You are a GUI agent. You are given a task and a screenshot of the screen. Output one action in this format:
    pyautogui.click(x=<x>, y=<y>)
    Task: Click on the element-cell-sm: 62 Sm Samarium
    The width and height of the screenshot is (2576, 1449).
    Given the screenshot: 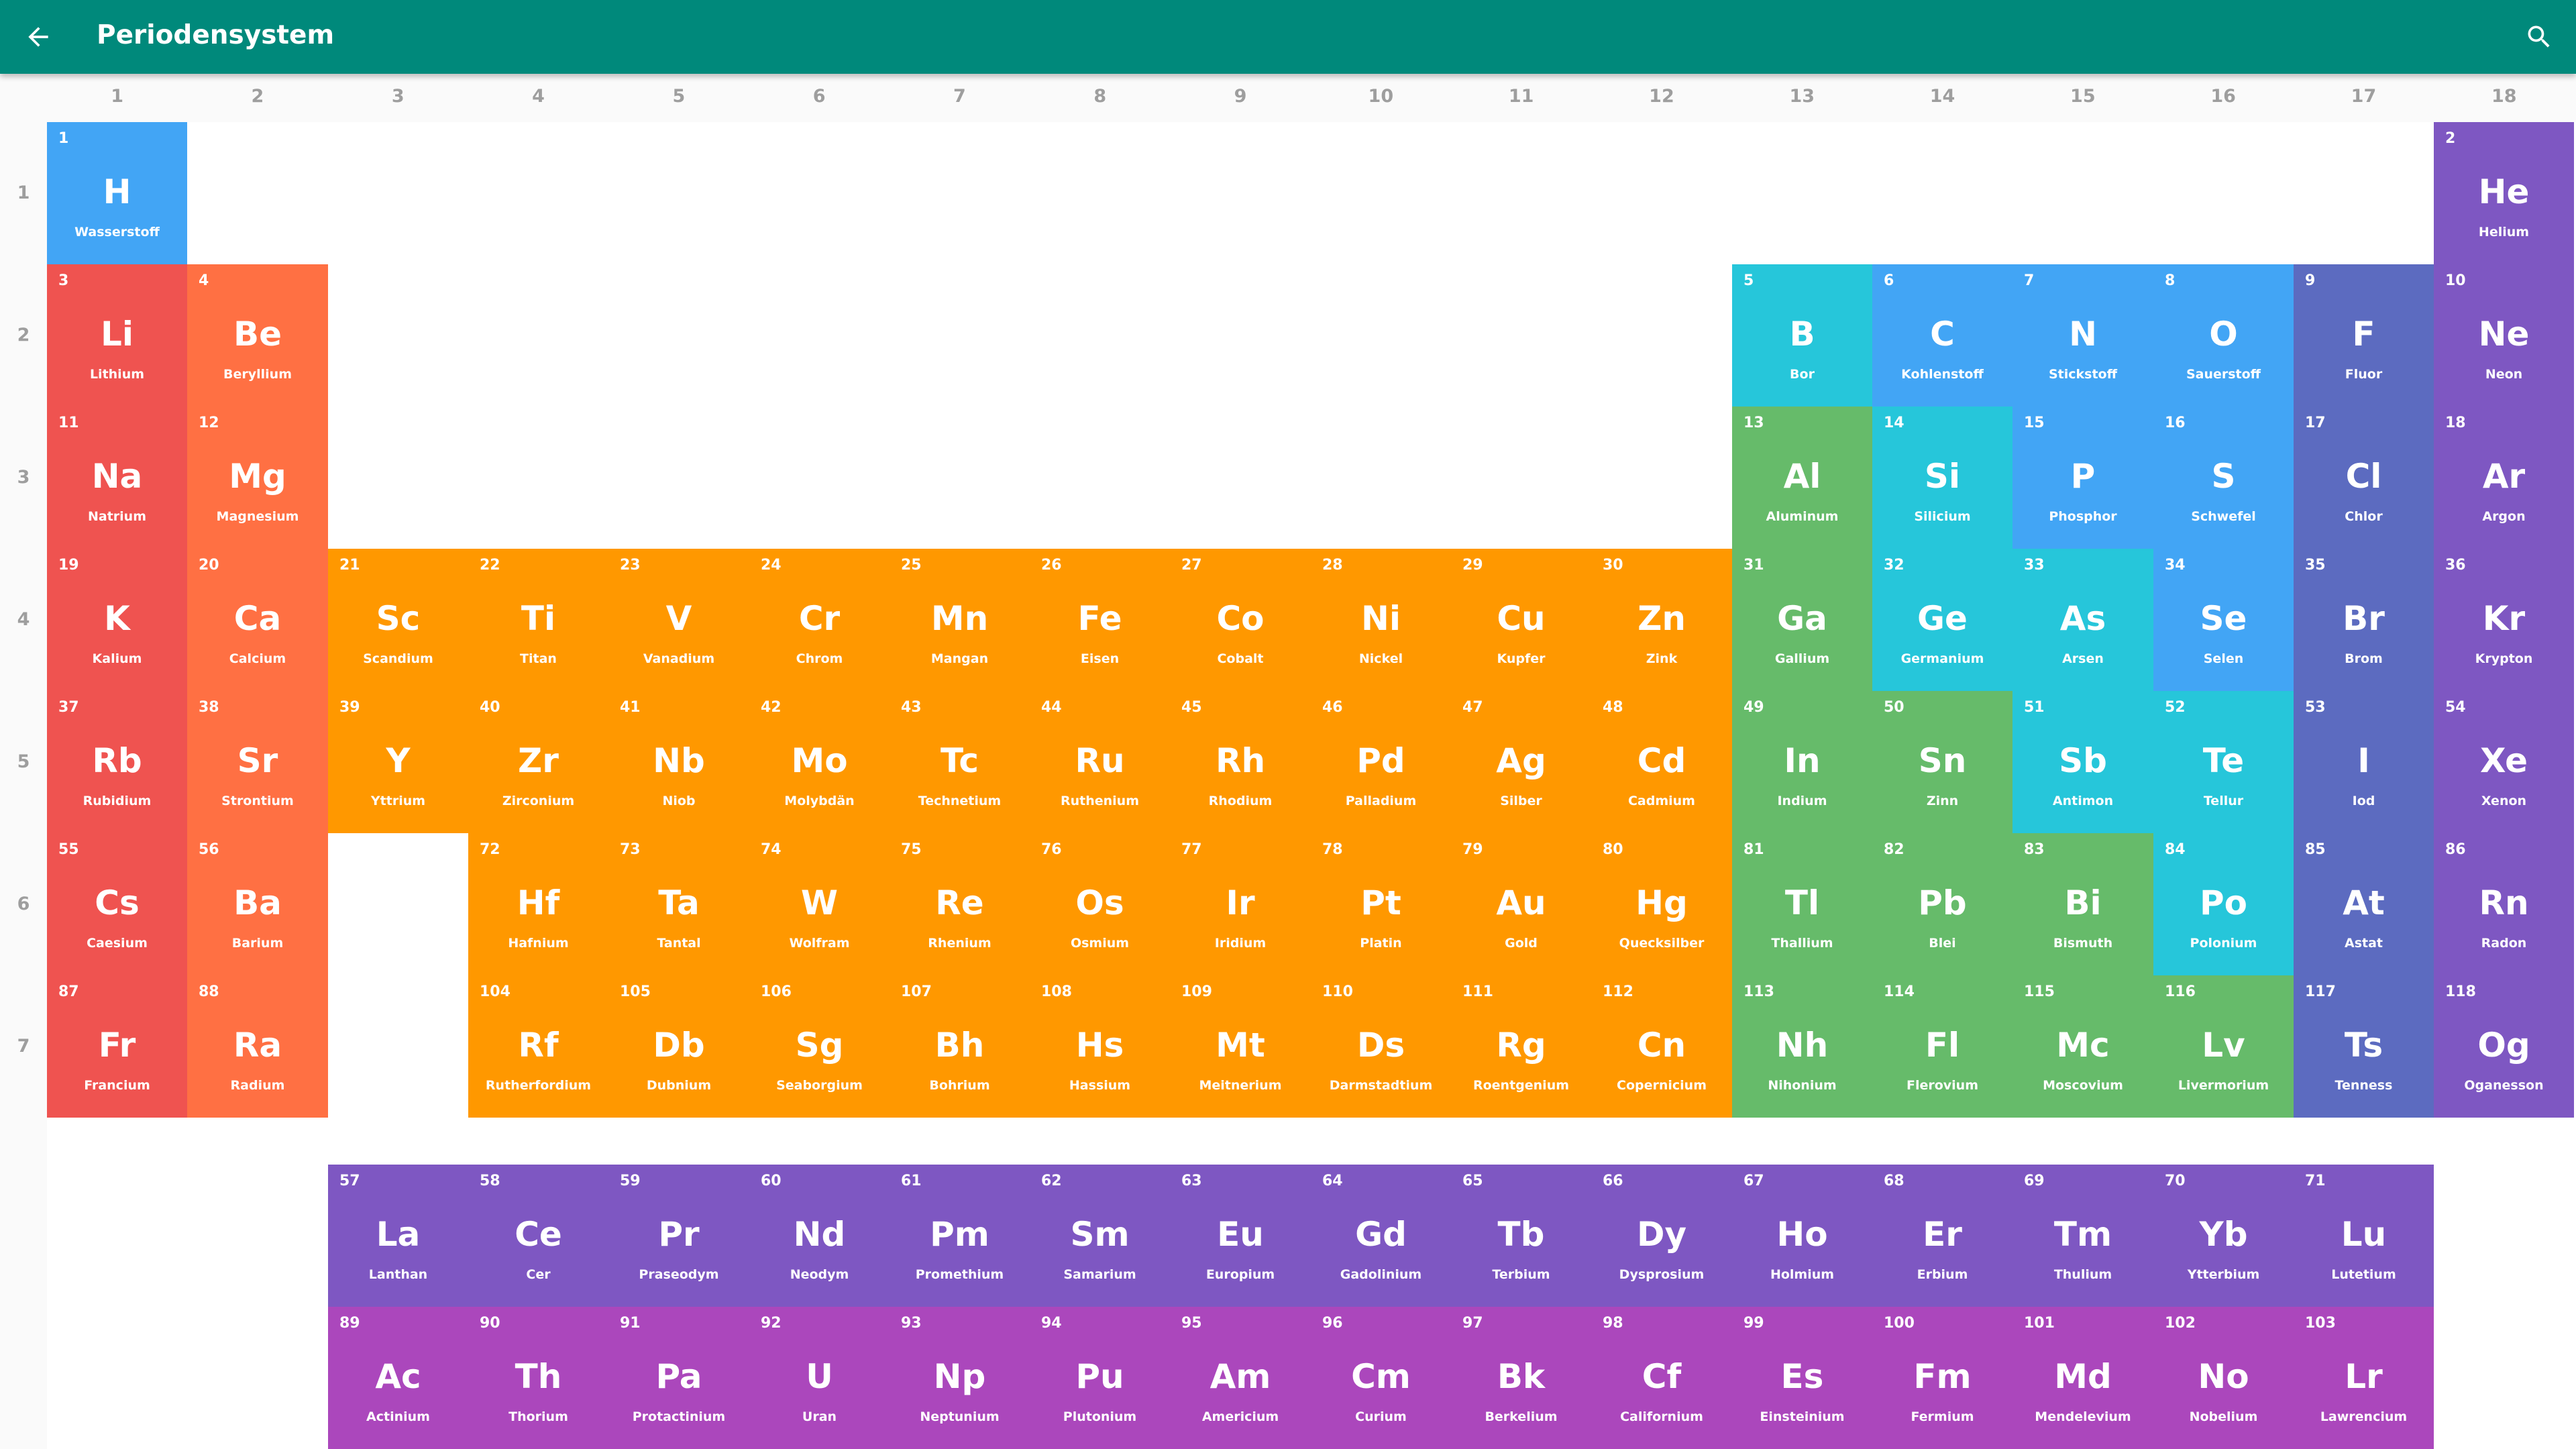 What is the action you would take?
    pyautogui.click(x=1100, y=1236)
    